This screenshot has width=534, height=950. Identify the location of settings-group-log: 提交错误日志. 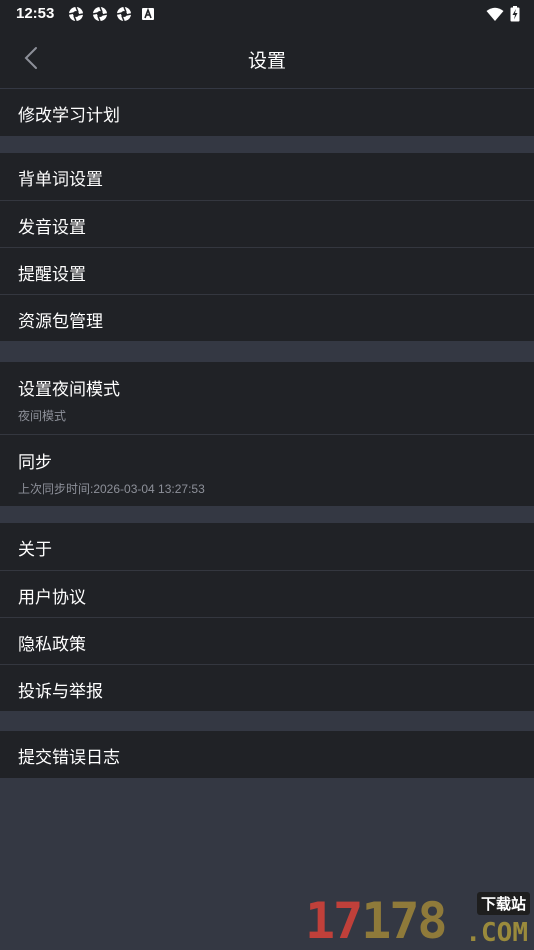
(267, 754).